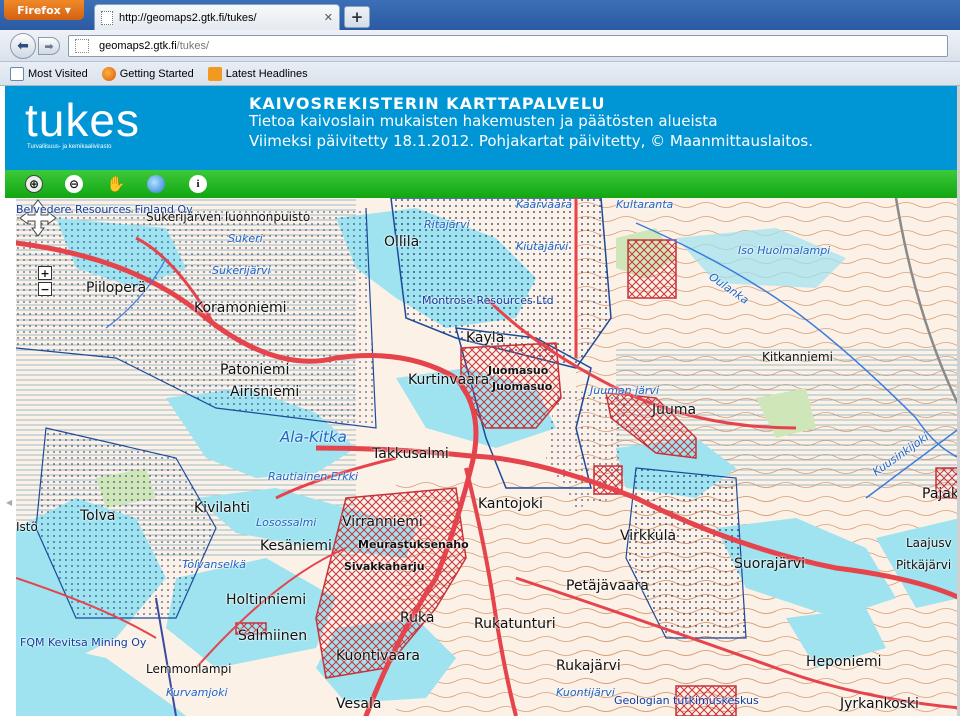  I want to click on water-label: Kultaranta, so click(645, 204).